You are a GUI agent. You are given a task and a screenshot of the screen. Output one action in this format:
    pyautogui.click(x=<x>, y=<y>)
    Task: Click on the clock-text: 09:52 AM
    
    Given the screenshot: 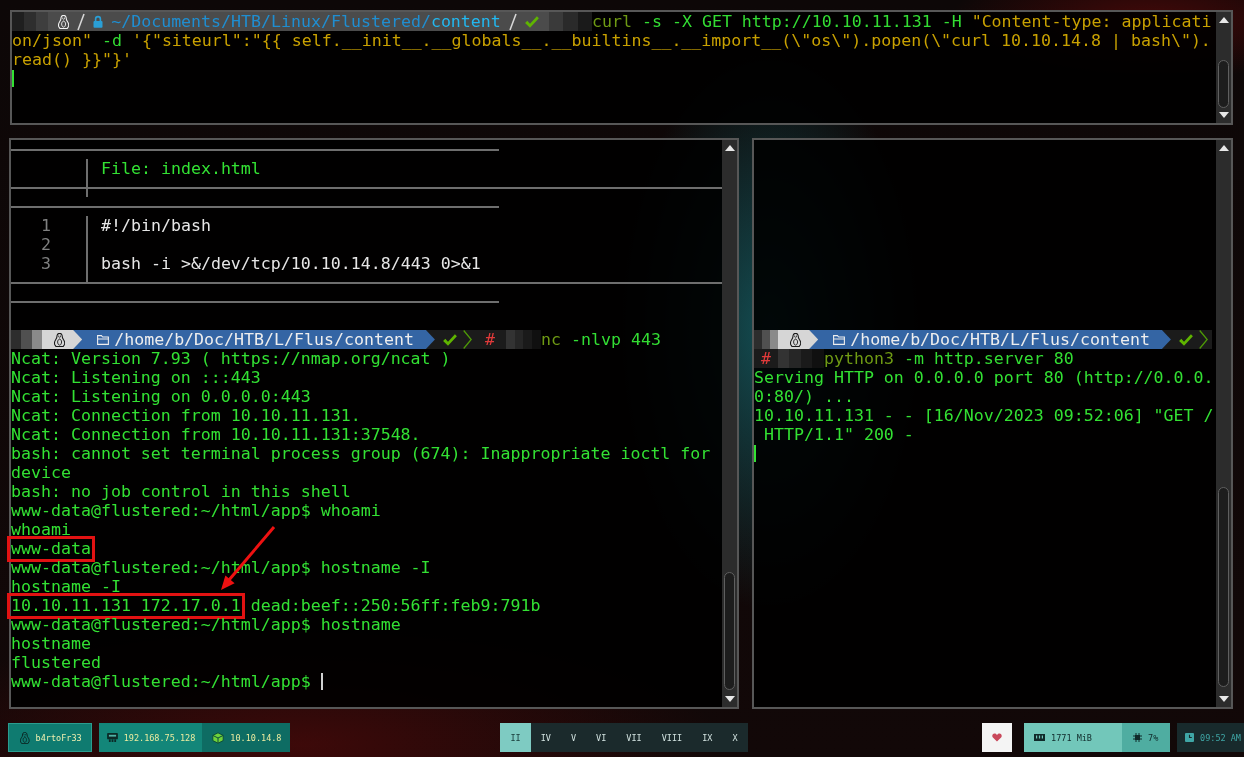 What is the action you would take?
    pyautogui.click(x=1220, y=737)
    